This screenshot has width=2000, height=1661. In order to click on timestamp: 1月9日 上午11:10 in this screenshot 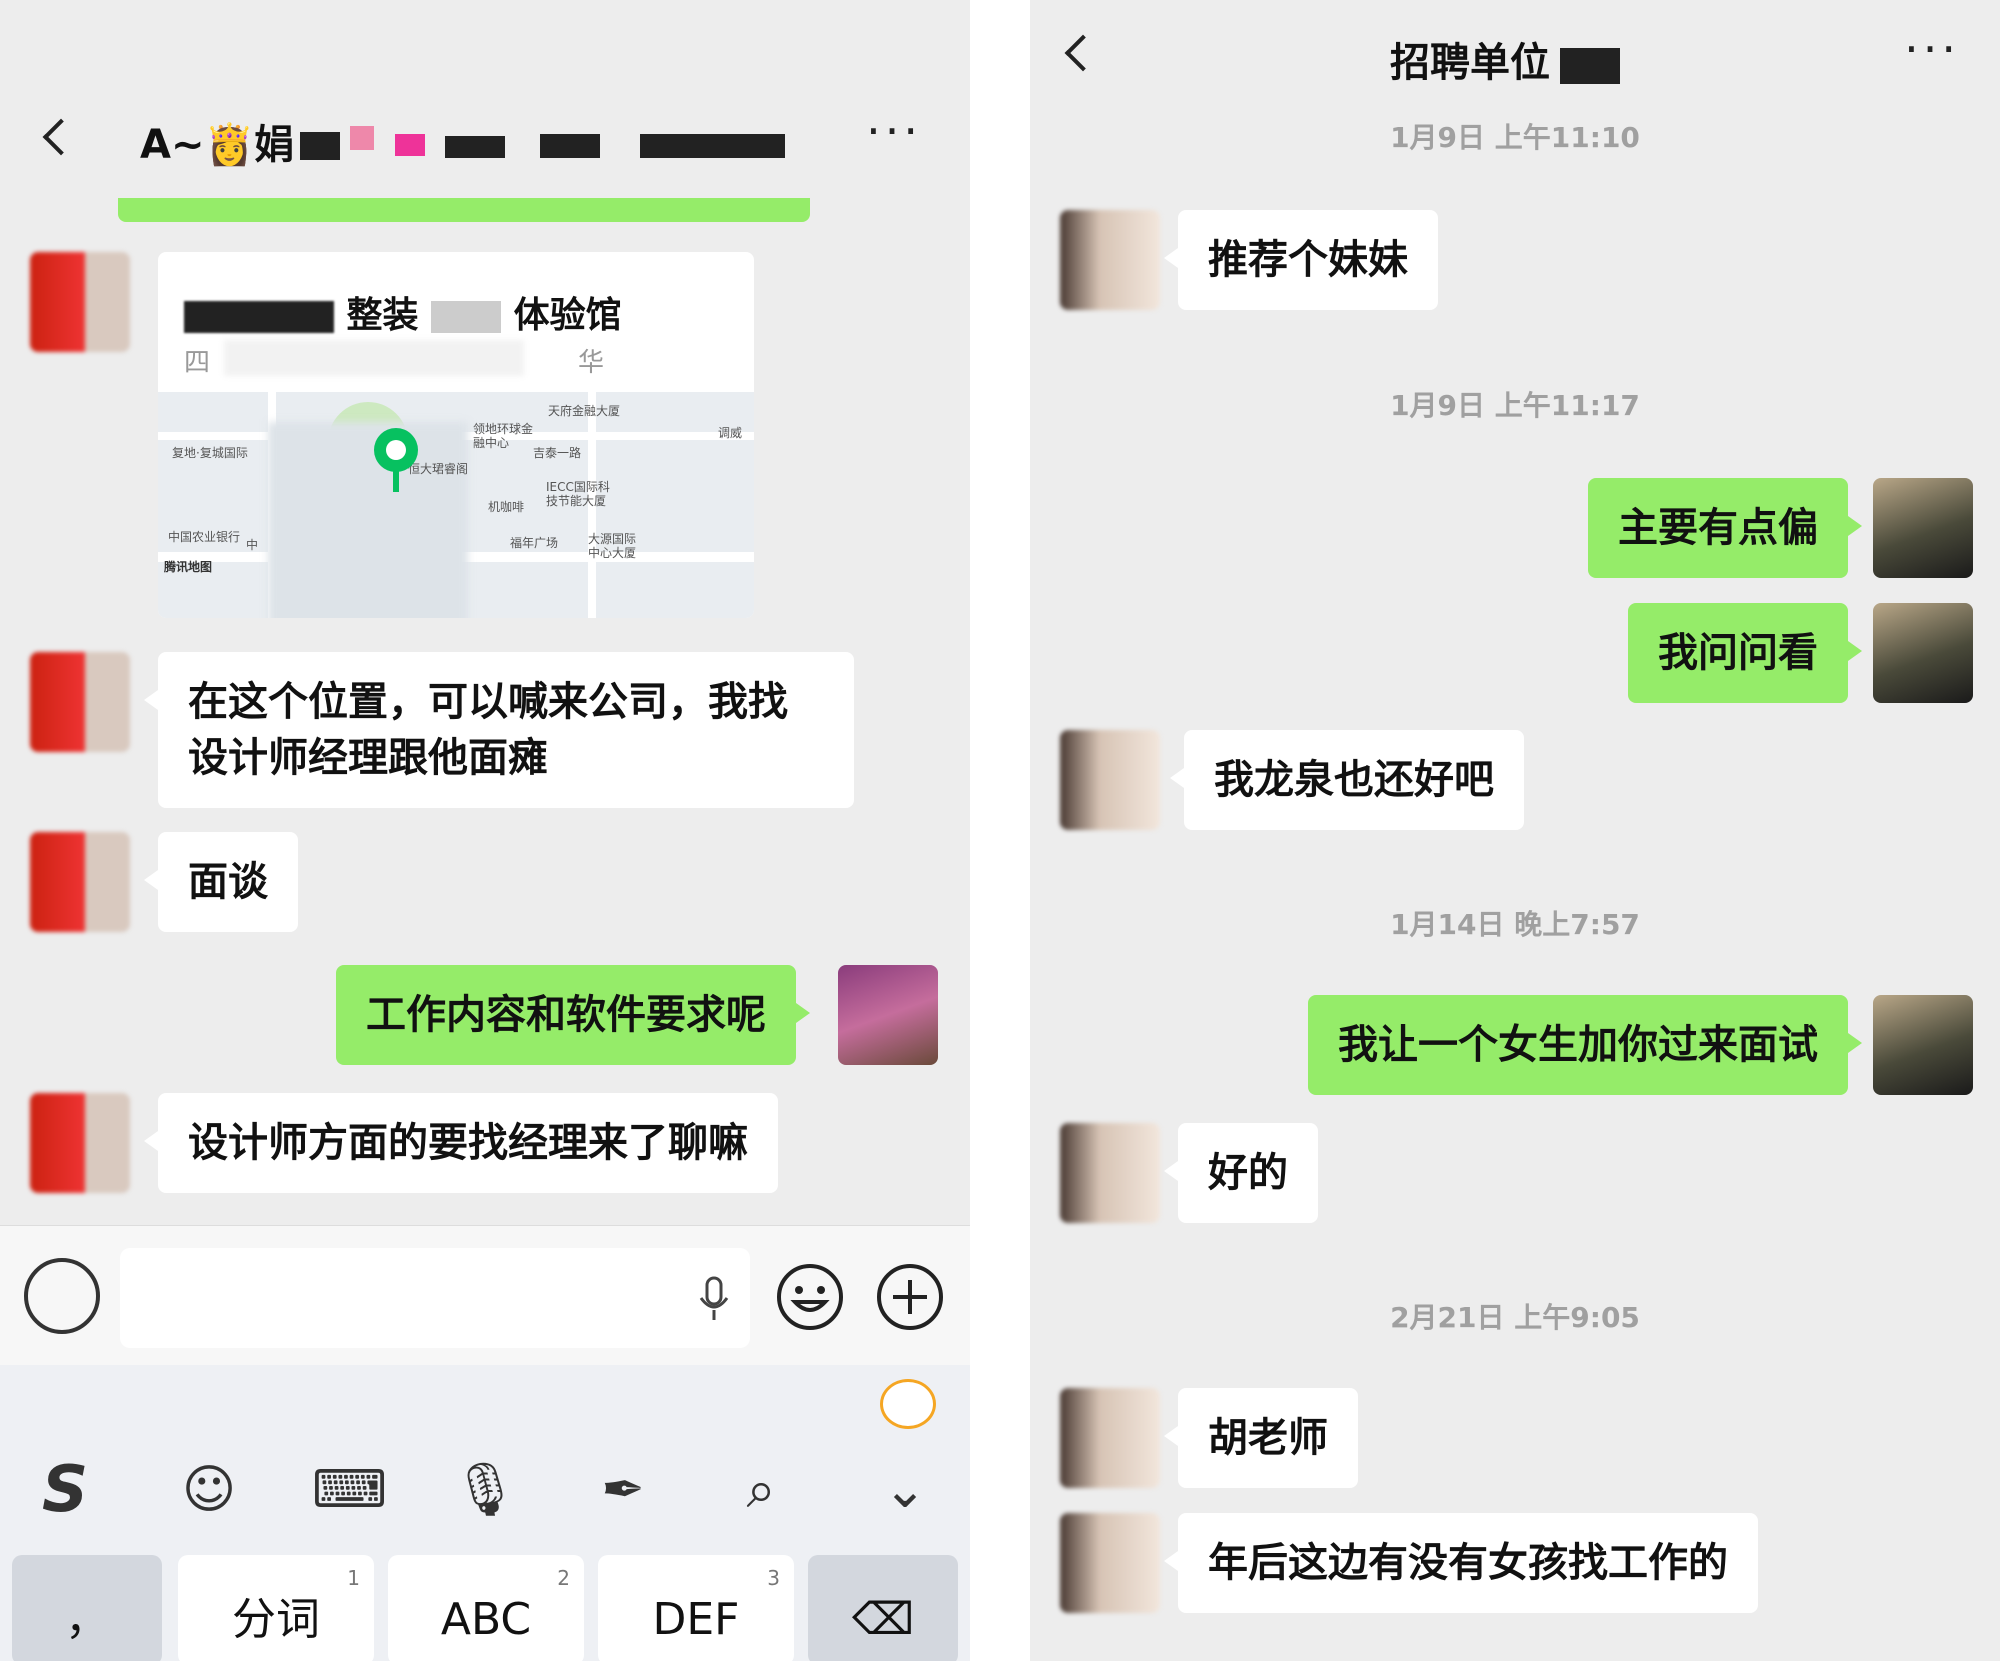, I will do `click(1515, 137)`.